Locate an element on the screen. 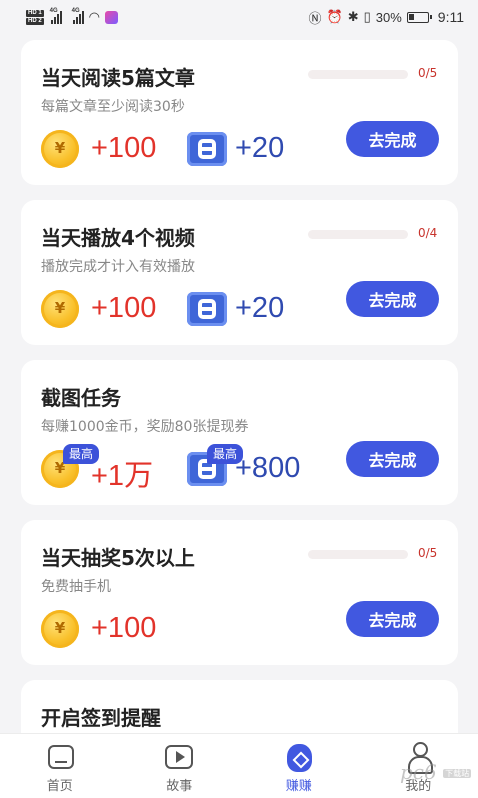  home-icon is located at coordinates (60, 757).